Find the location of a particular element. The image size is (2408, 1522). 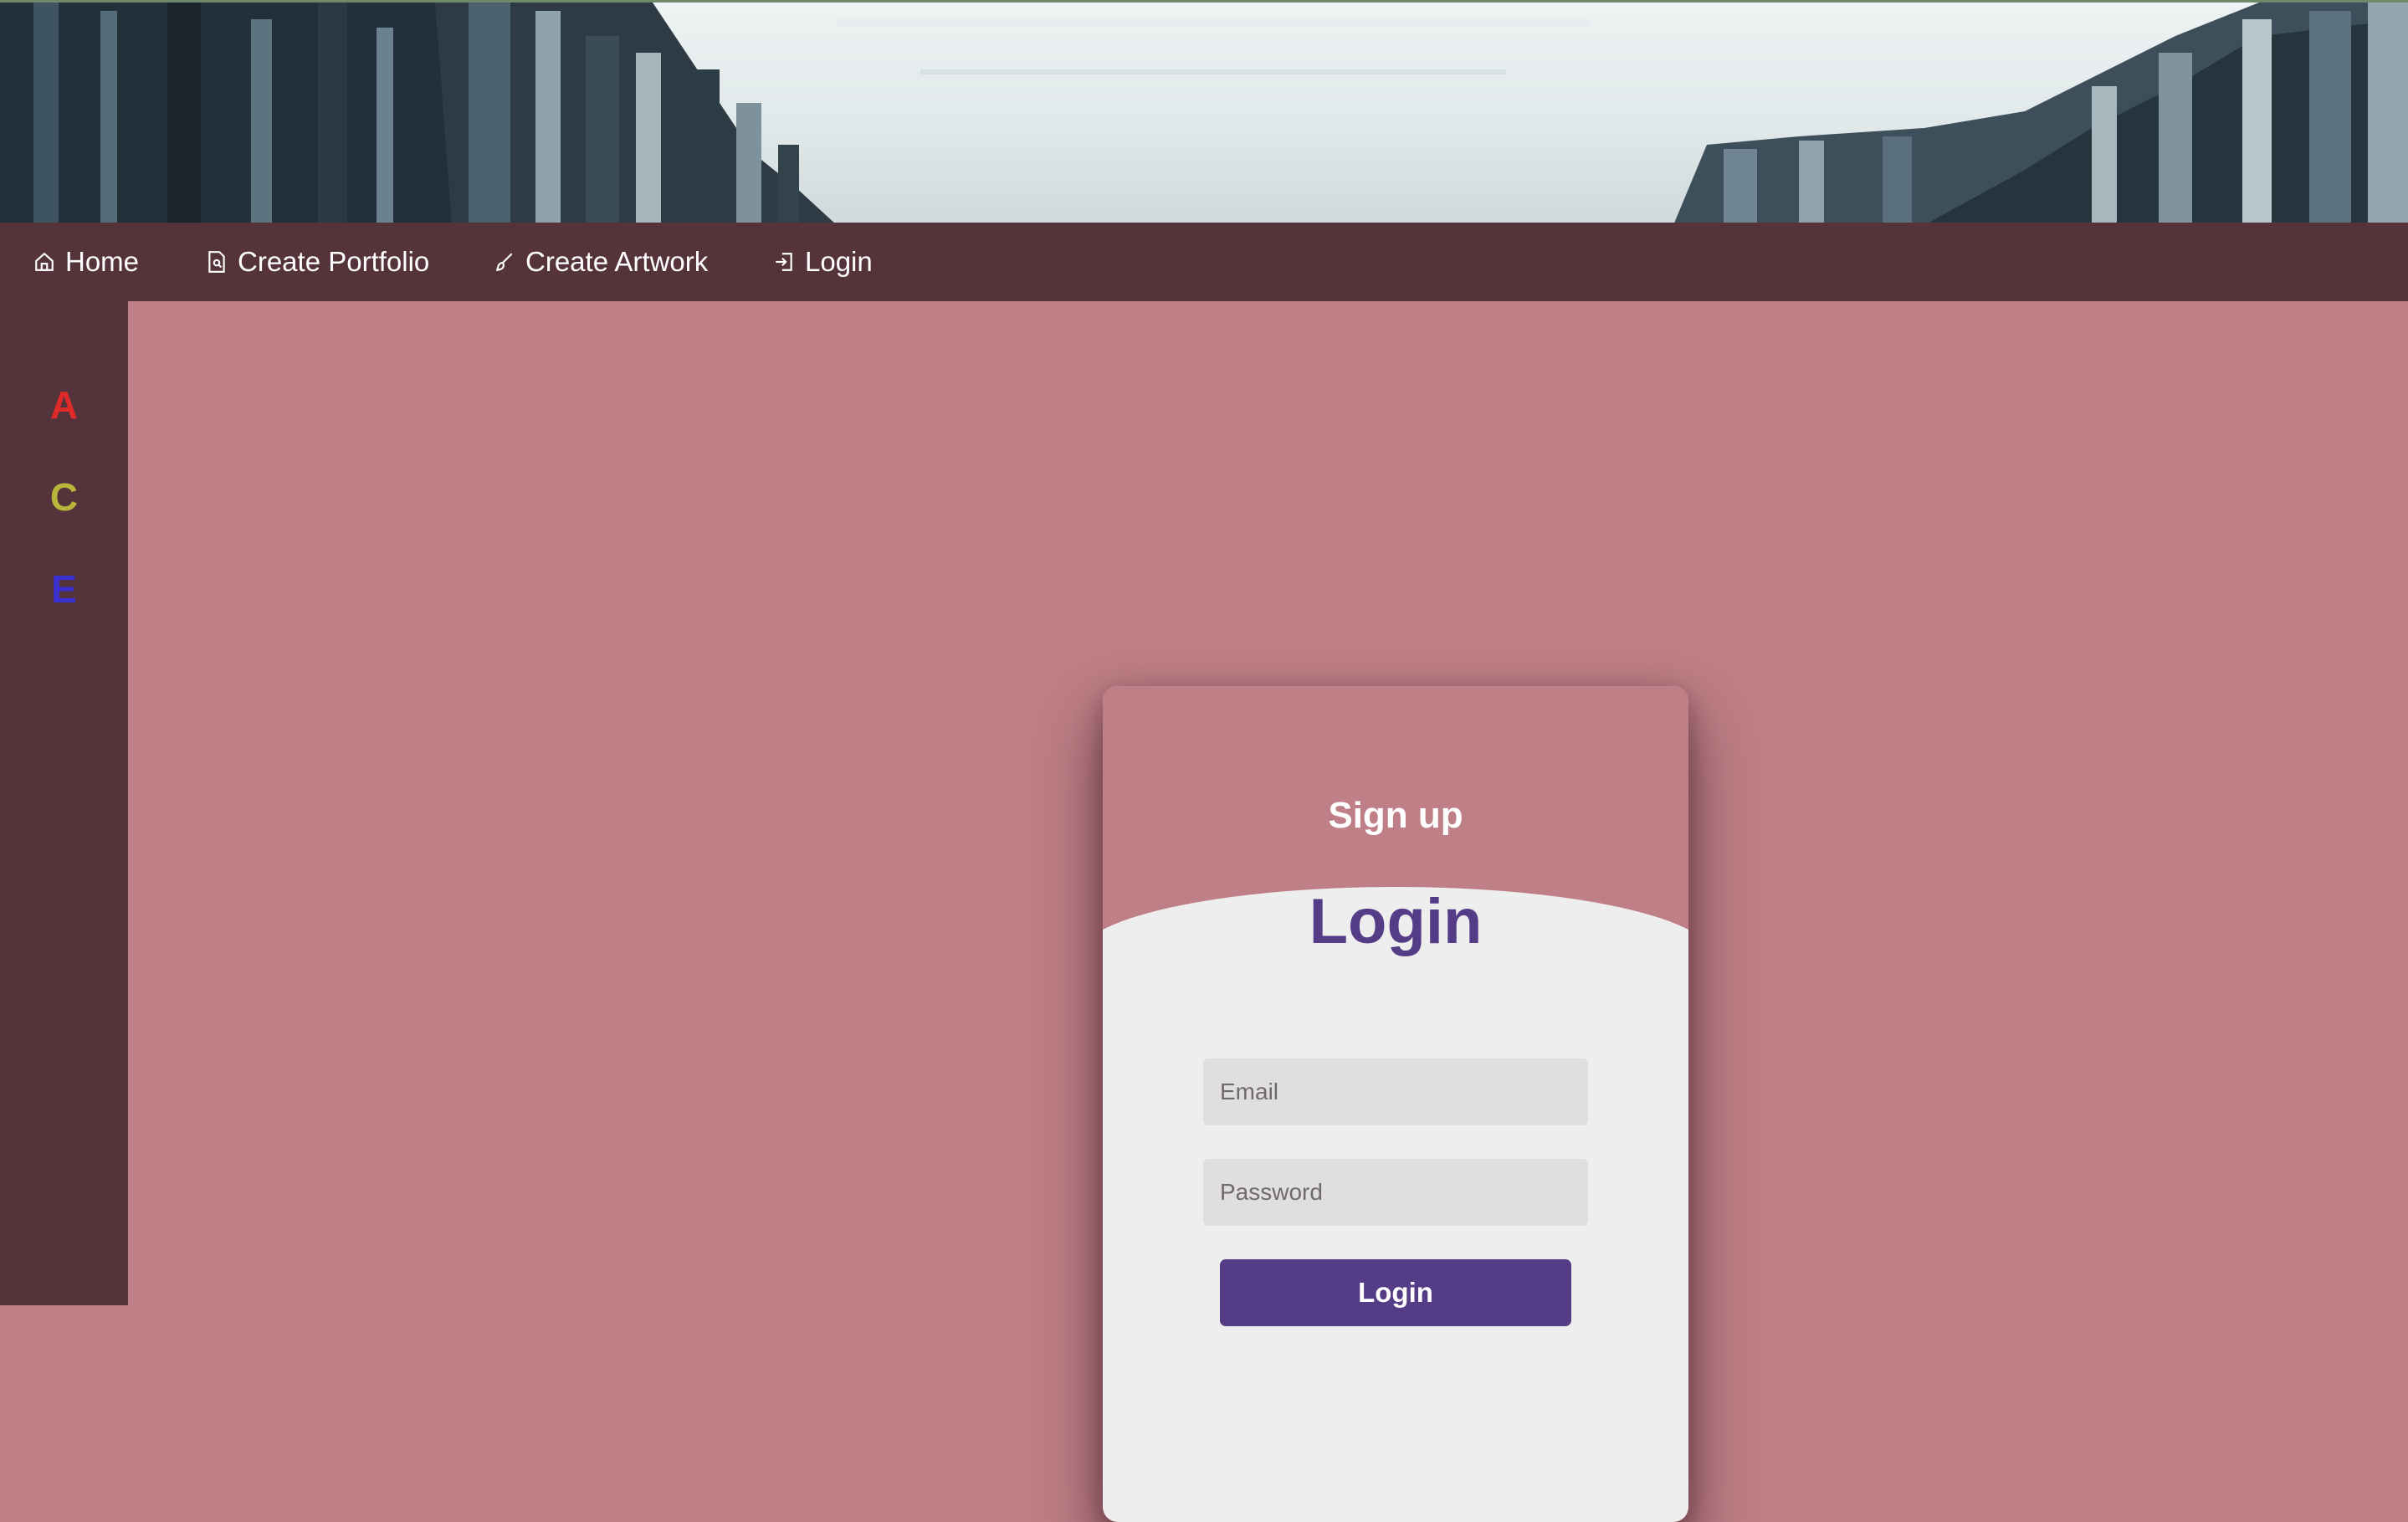

nav-home-link: Home is located at coordinates (86, 262).